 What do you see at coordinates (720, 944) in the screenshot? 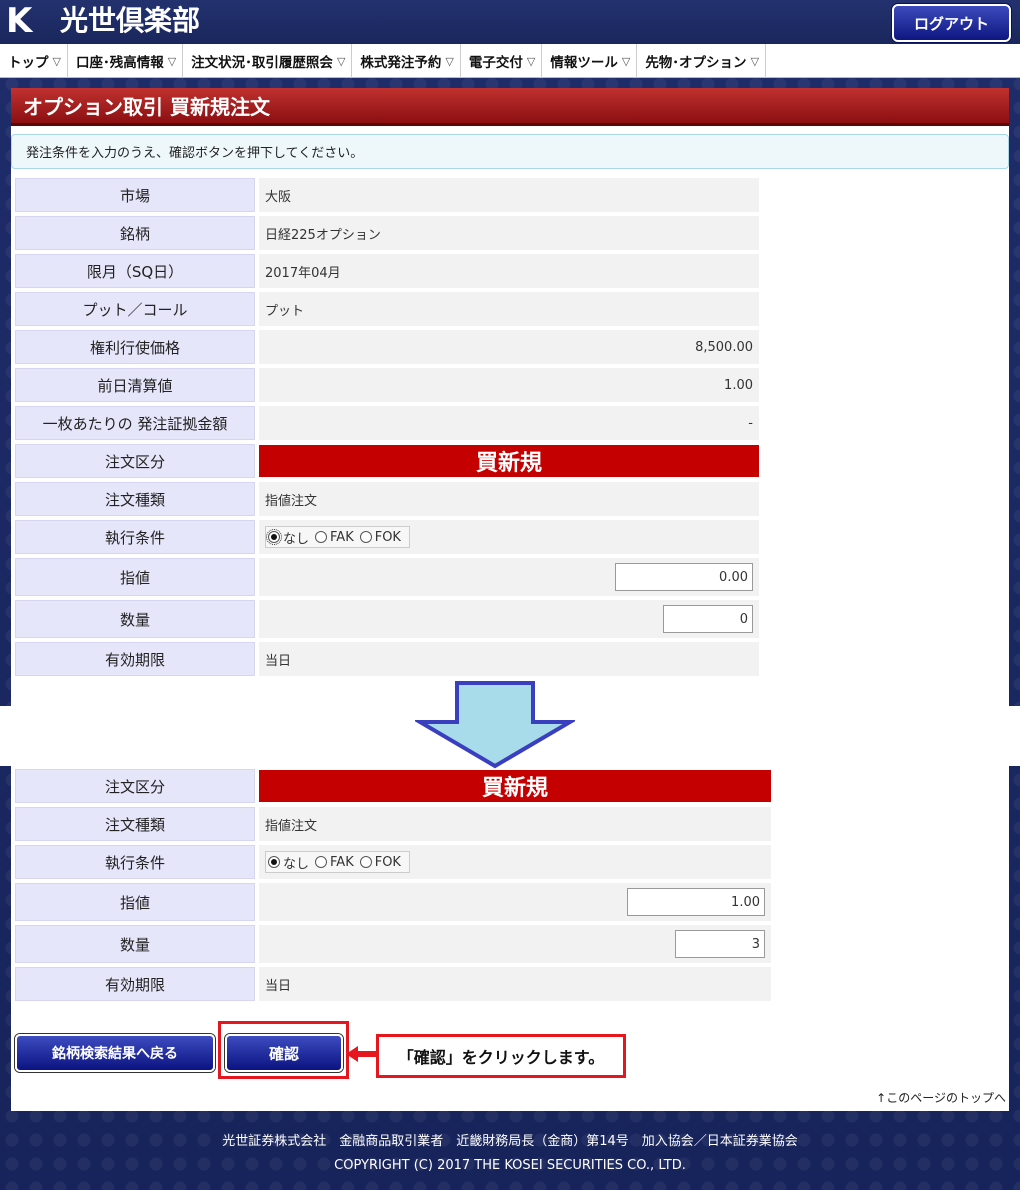
I see `quantity-input: 3` at bounding box center [720, 944].